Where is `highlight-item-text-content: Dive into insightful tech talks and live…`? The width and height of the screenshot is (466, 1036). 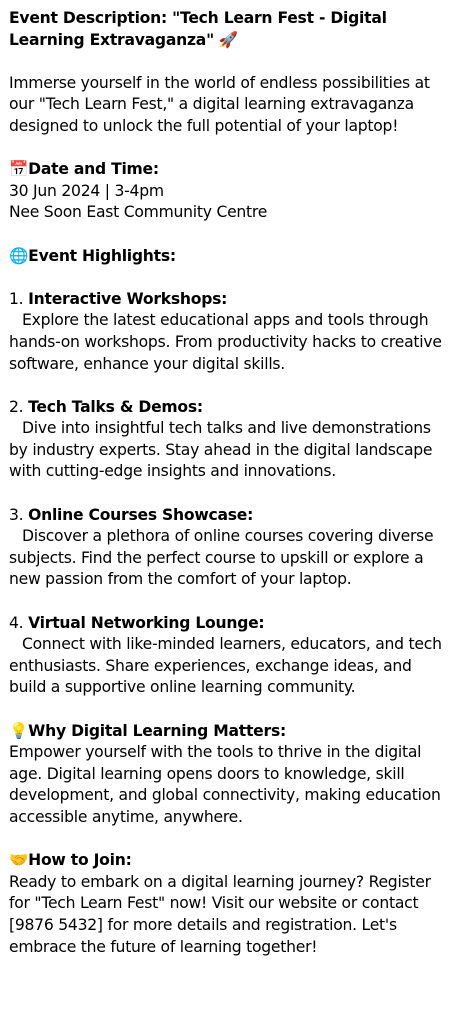
highlight-item-text-content: Dive into insightful tech talks and live… is located at coordinates (221, 450).